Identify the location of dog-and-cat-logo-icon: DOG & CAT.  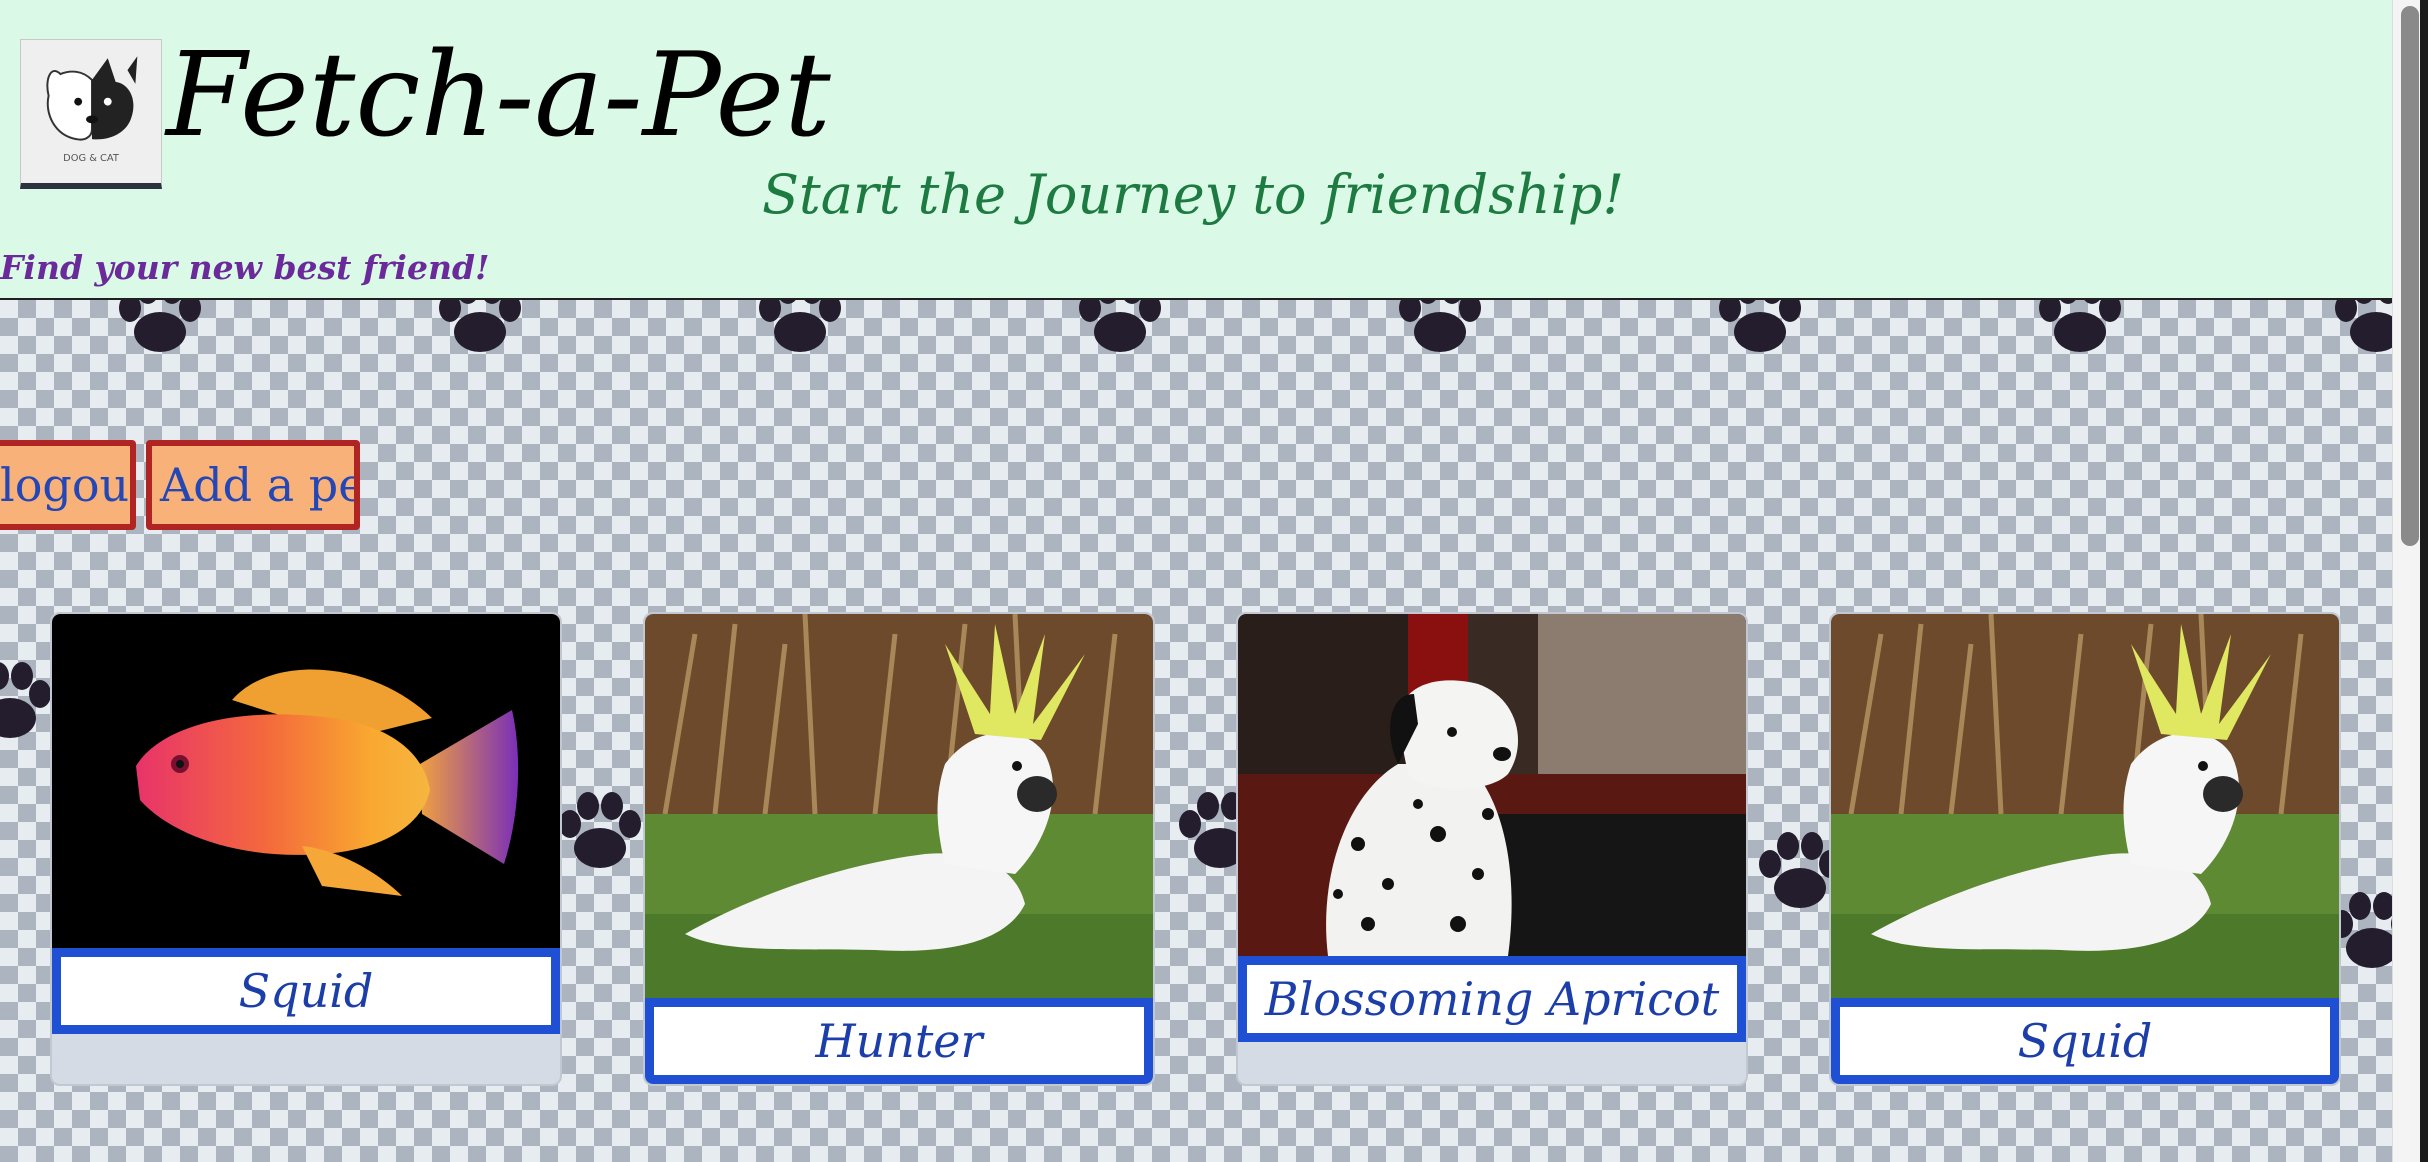
(91, 111).